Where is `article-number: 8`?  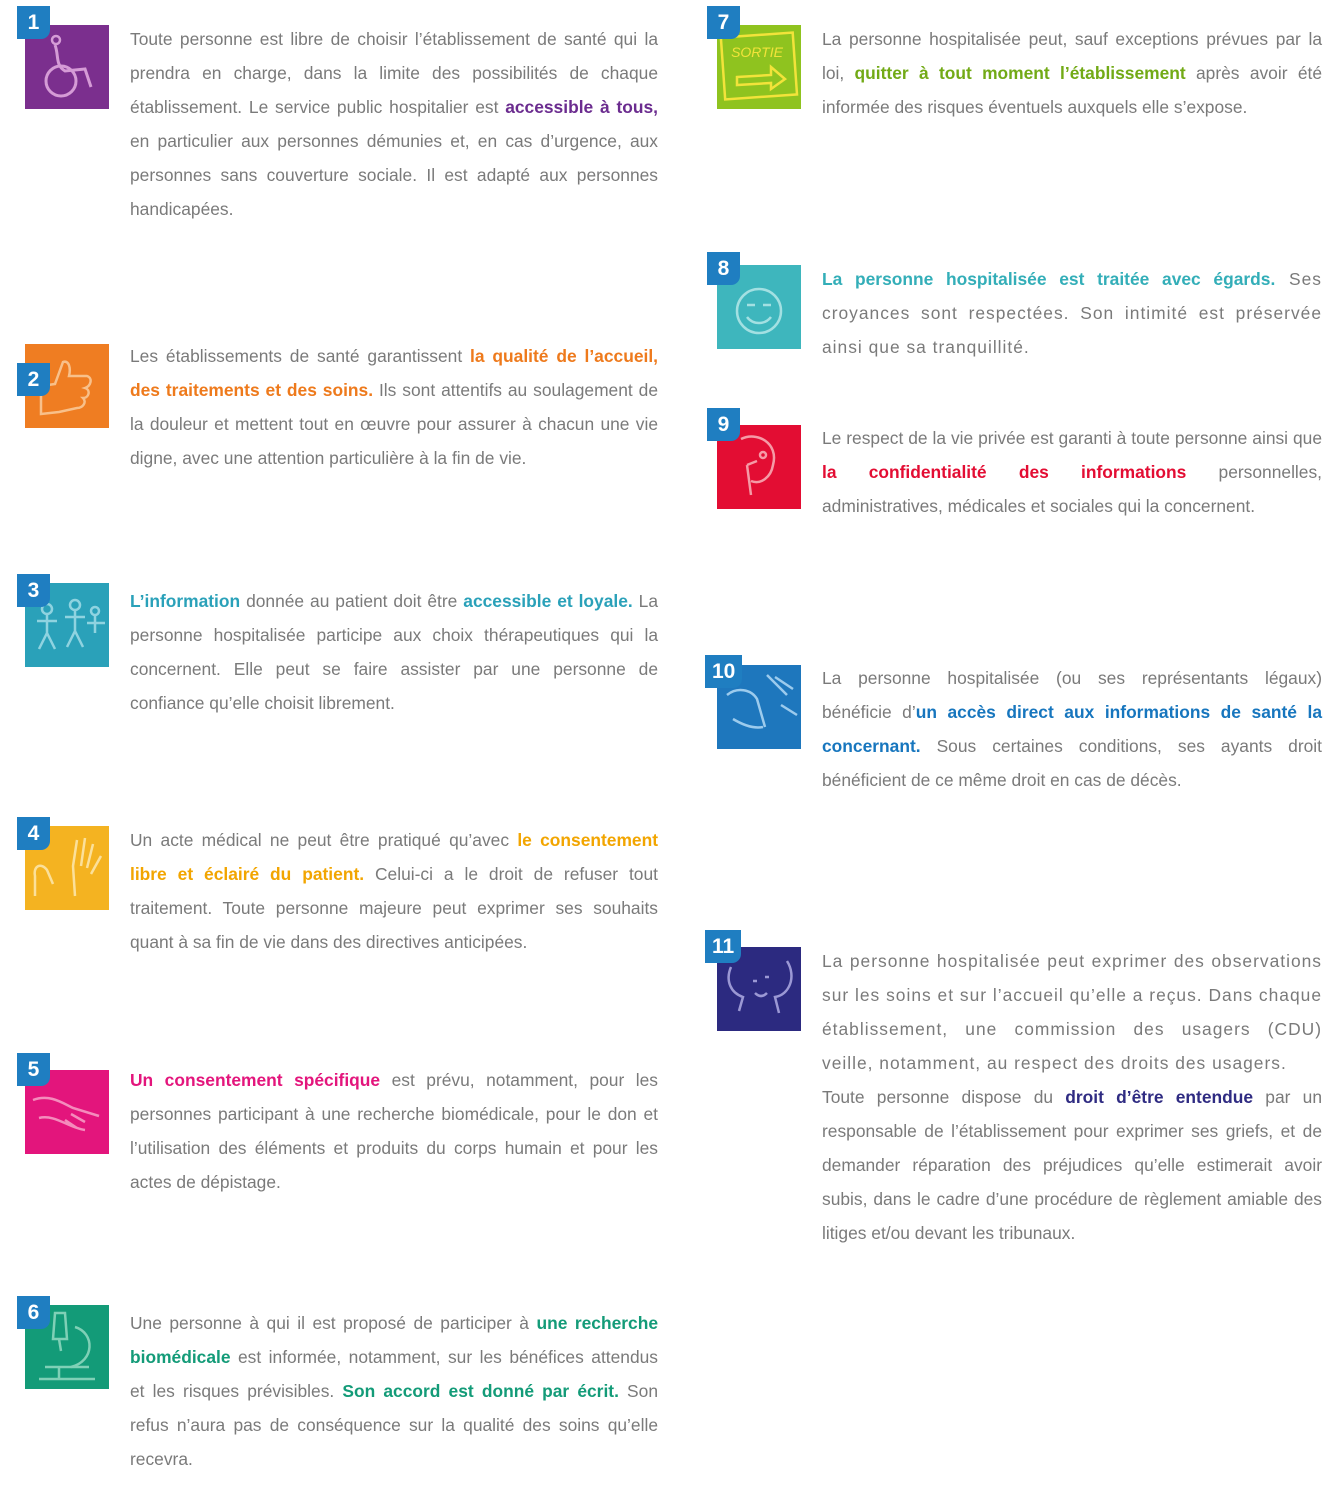
article-number: 8 is located at coordinates (723, 268).